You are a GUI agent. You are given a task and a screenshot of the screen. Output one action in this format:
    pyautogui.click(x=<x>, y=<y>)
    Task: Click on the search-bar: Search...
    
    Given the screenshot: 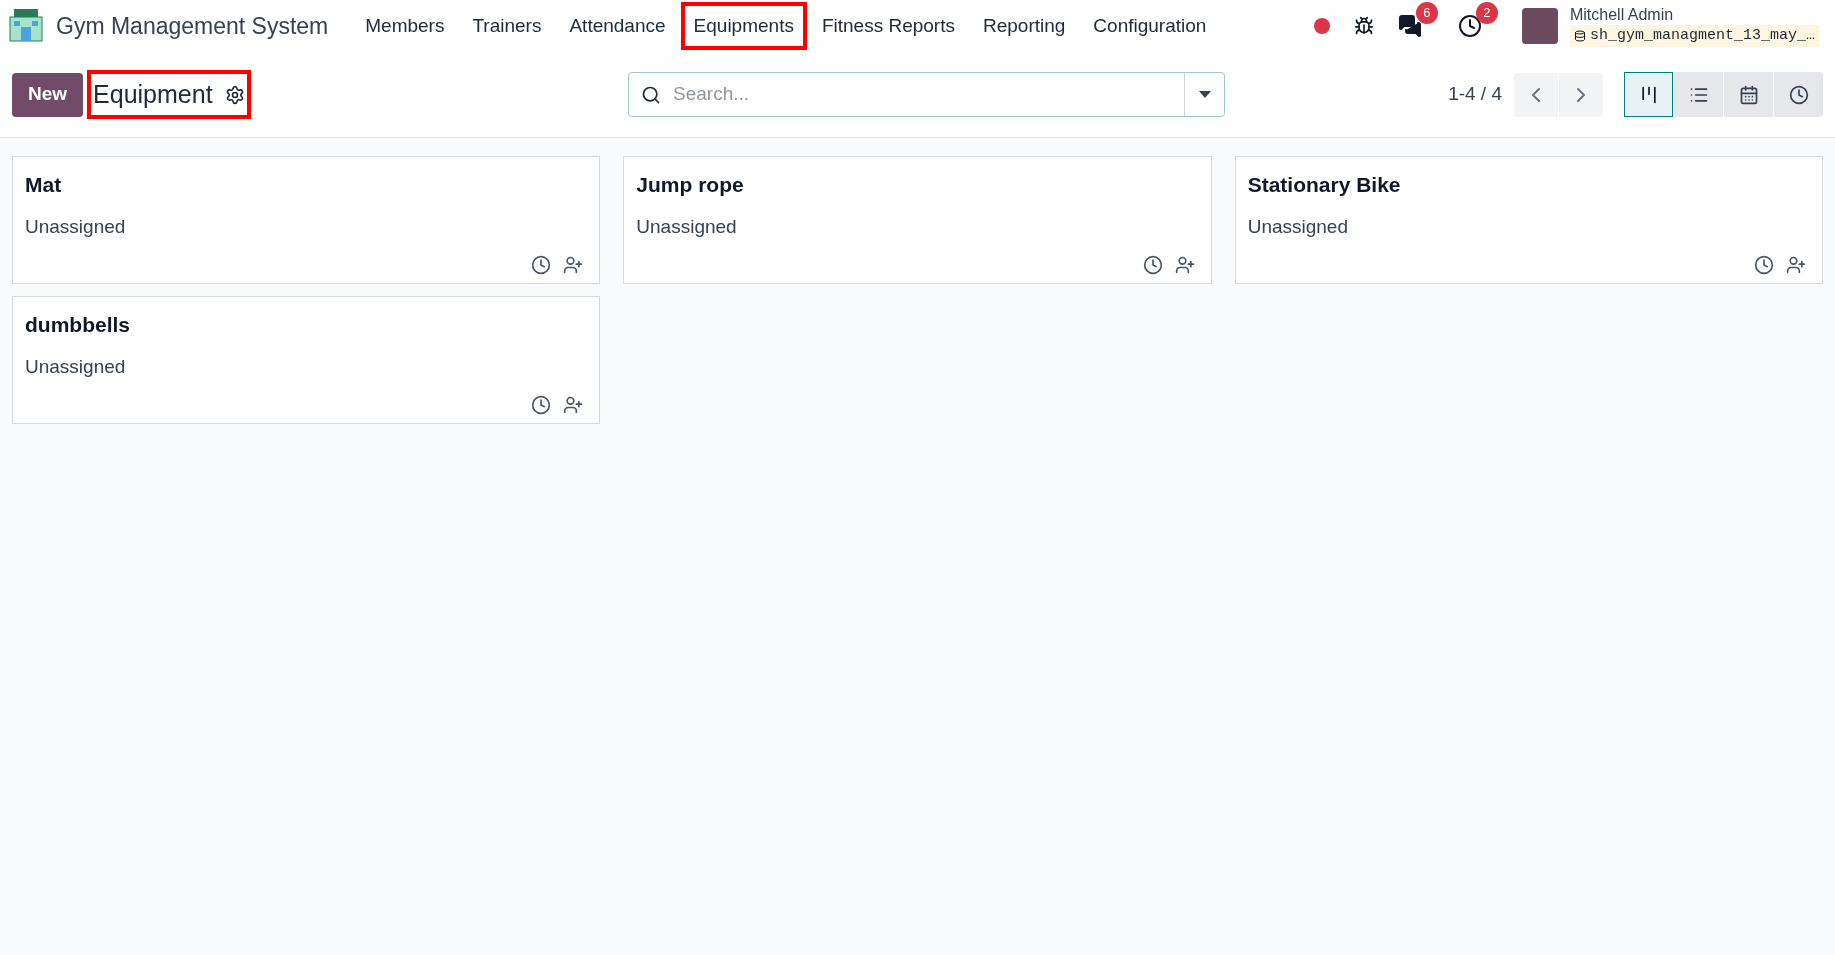 What is the action you would take?
    pyautogui.click(x=926, y=94)
    